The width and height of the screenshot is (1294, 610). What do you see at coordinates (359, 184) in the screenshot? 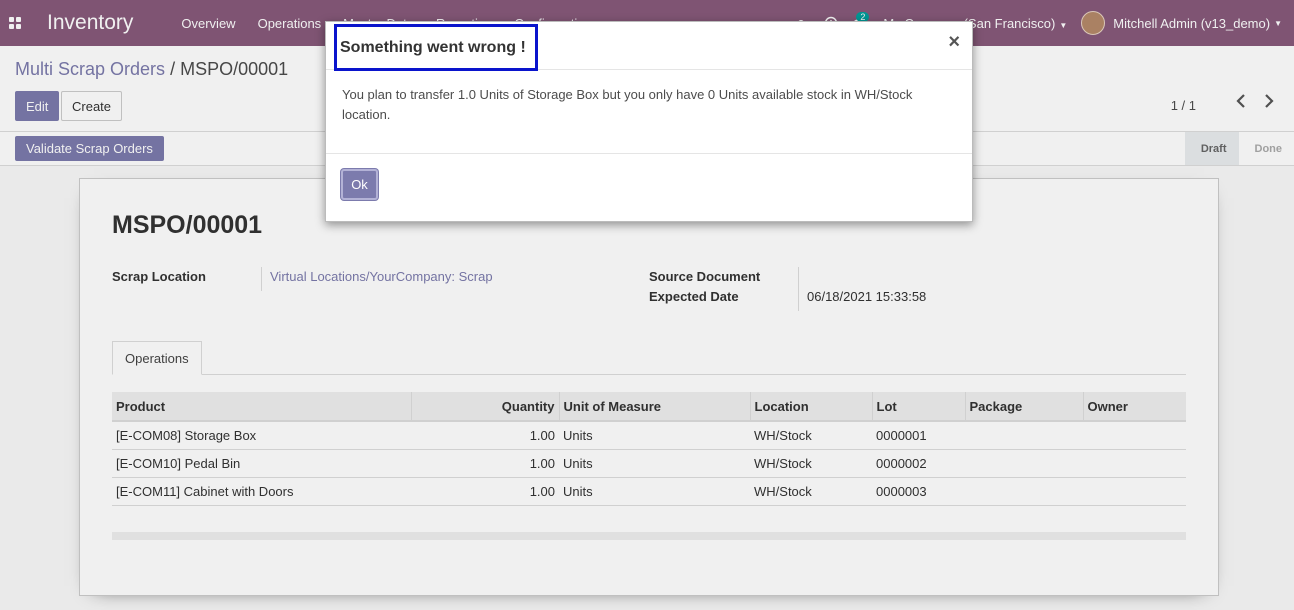
I see `ok-button: Ok` at bounding box center [359, 184].